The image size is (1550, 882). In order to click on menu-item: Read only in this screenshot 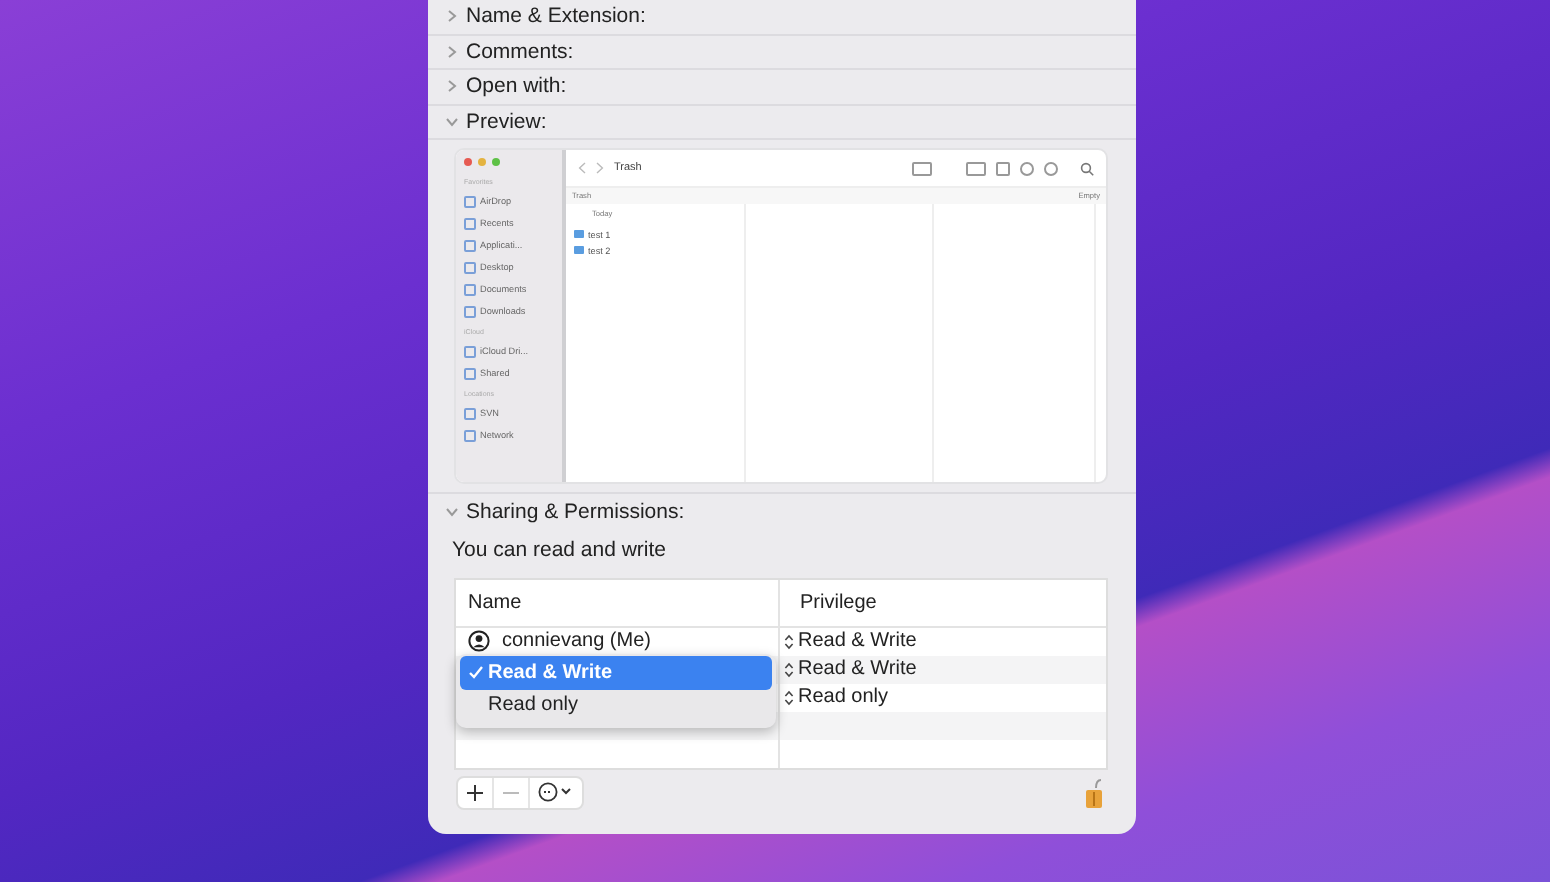, I will do `click(616, 705)`.